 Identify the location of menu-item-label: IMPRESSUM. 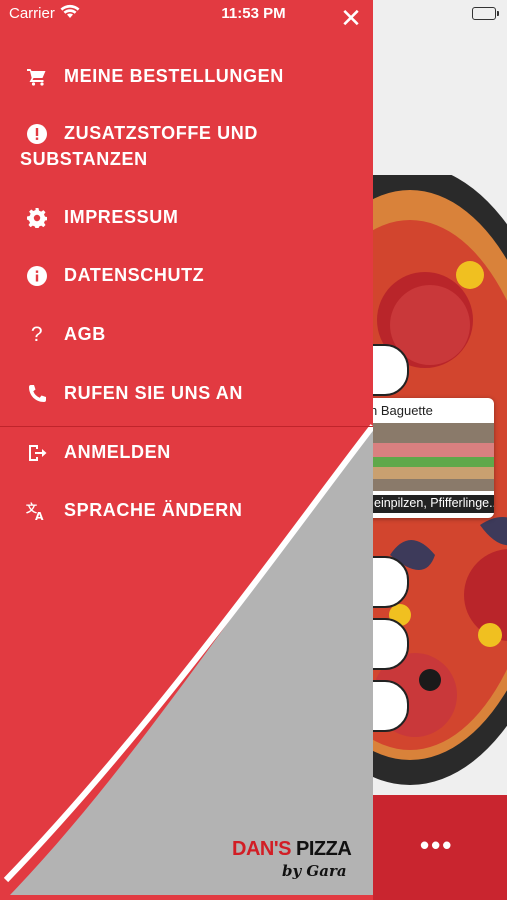
(121, 217).